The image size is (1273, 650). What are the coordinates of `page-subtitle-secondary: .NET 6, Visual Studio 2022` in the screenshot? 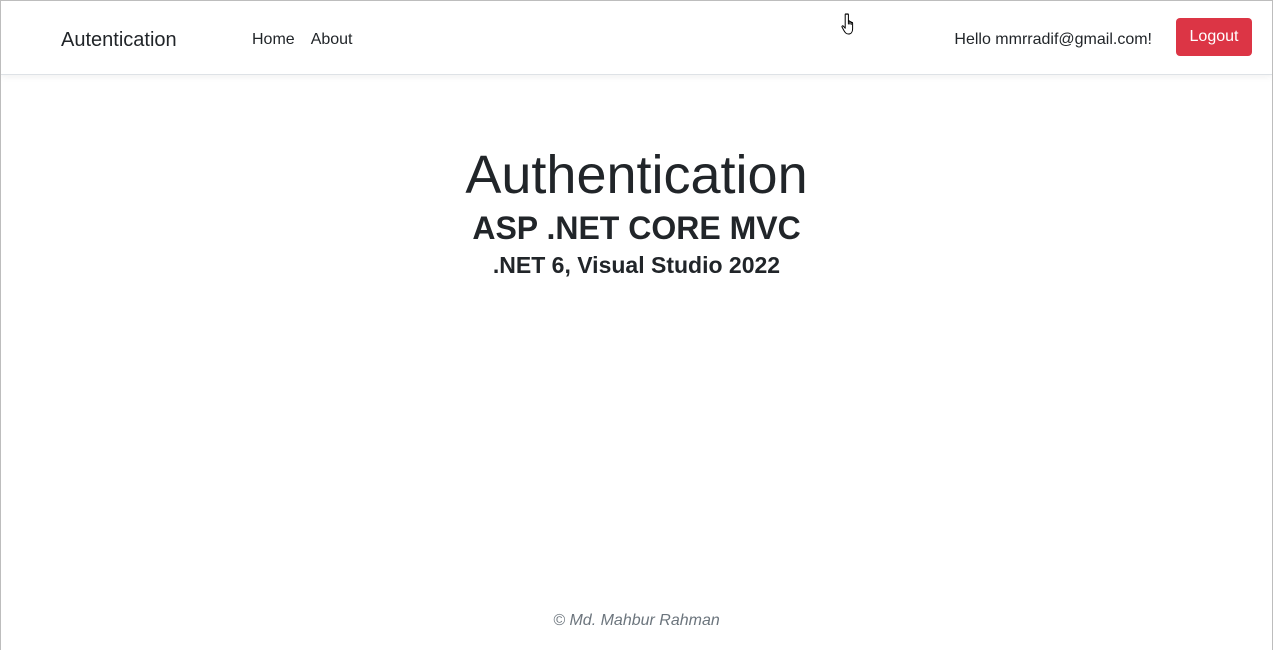 It's located at (636, 265).